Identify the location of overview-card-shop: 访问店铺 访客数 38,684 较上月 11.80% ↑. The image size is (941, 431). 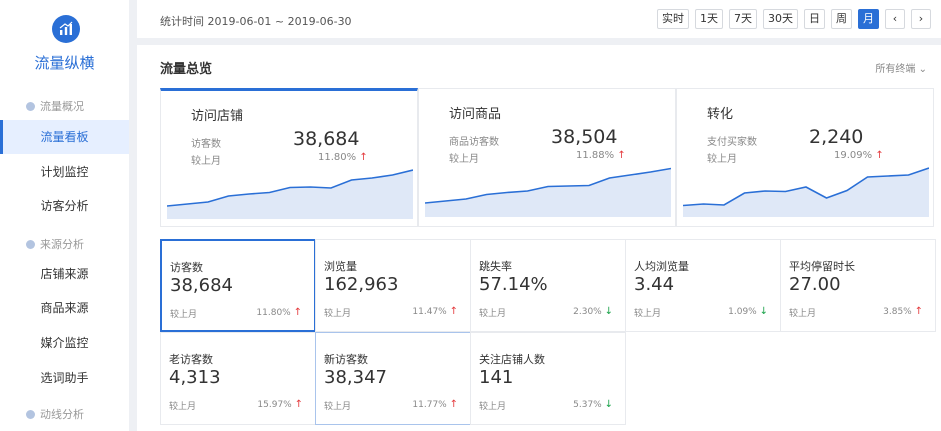
(289, 157).